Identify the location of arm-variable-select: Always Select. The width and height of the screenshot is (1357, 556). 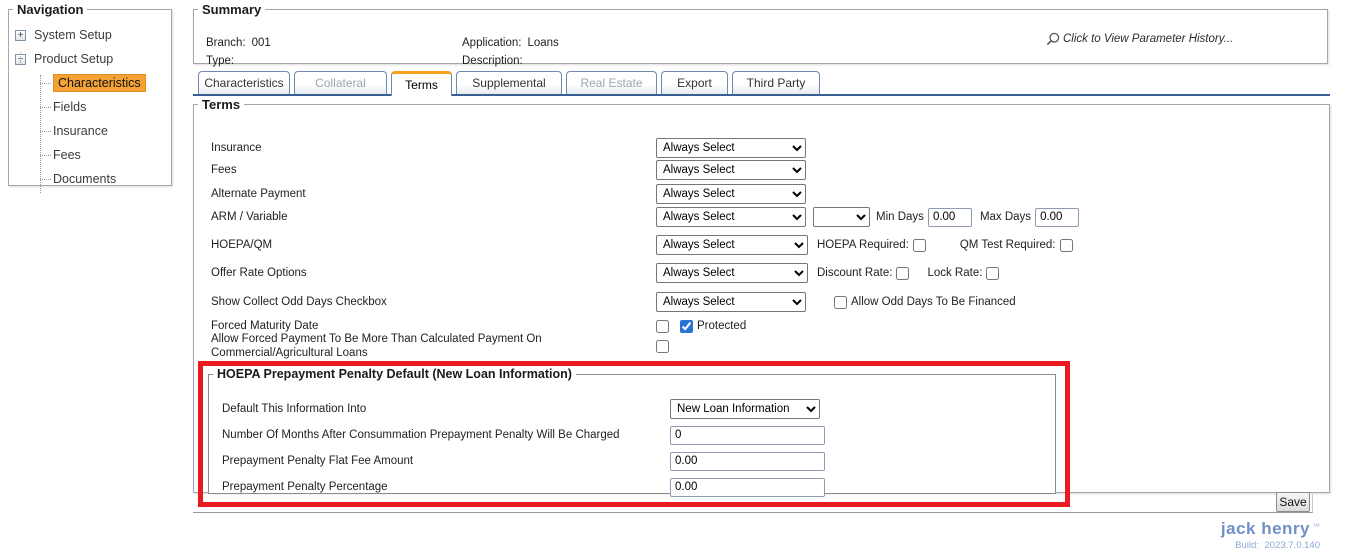
(731, 217).